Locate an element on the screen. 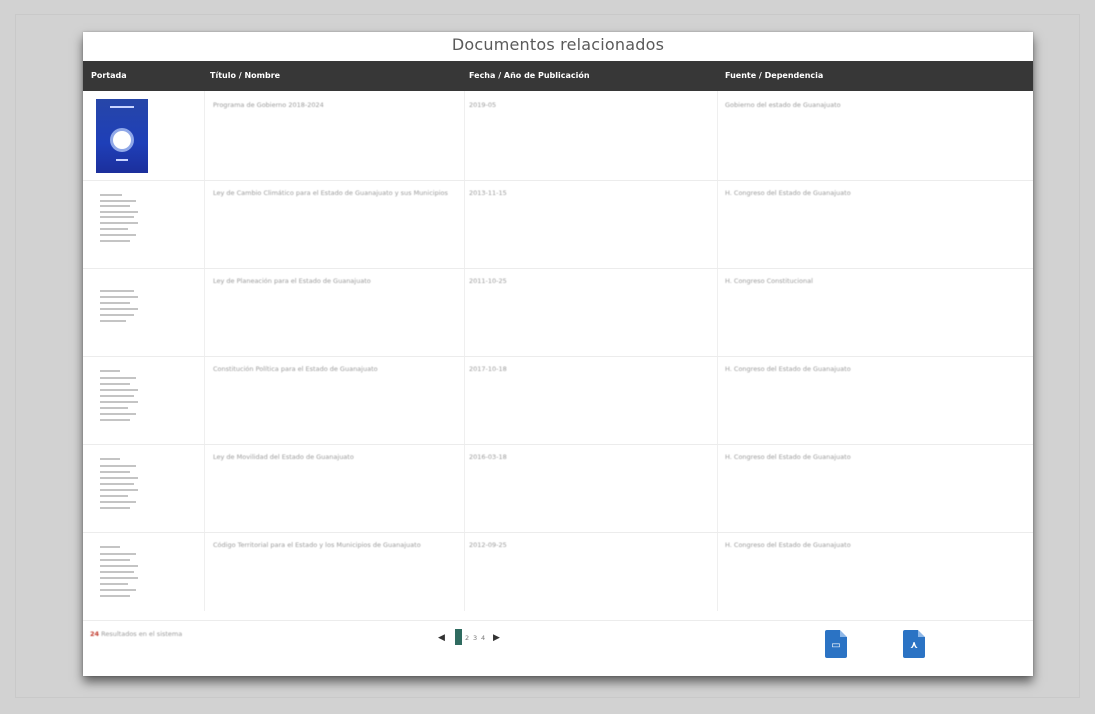 The width and height of the screenshot is (1095, 714). pdf-glyph: ⋏ is located at coordinates (914, 645).